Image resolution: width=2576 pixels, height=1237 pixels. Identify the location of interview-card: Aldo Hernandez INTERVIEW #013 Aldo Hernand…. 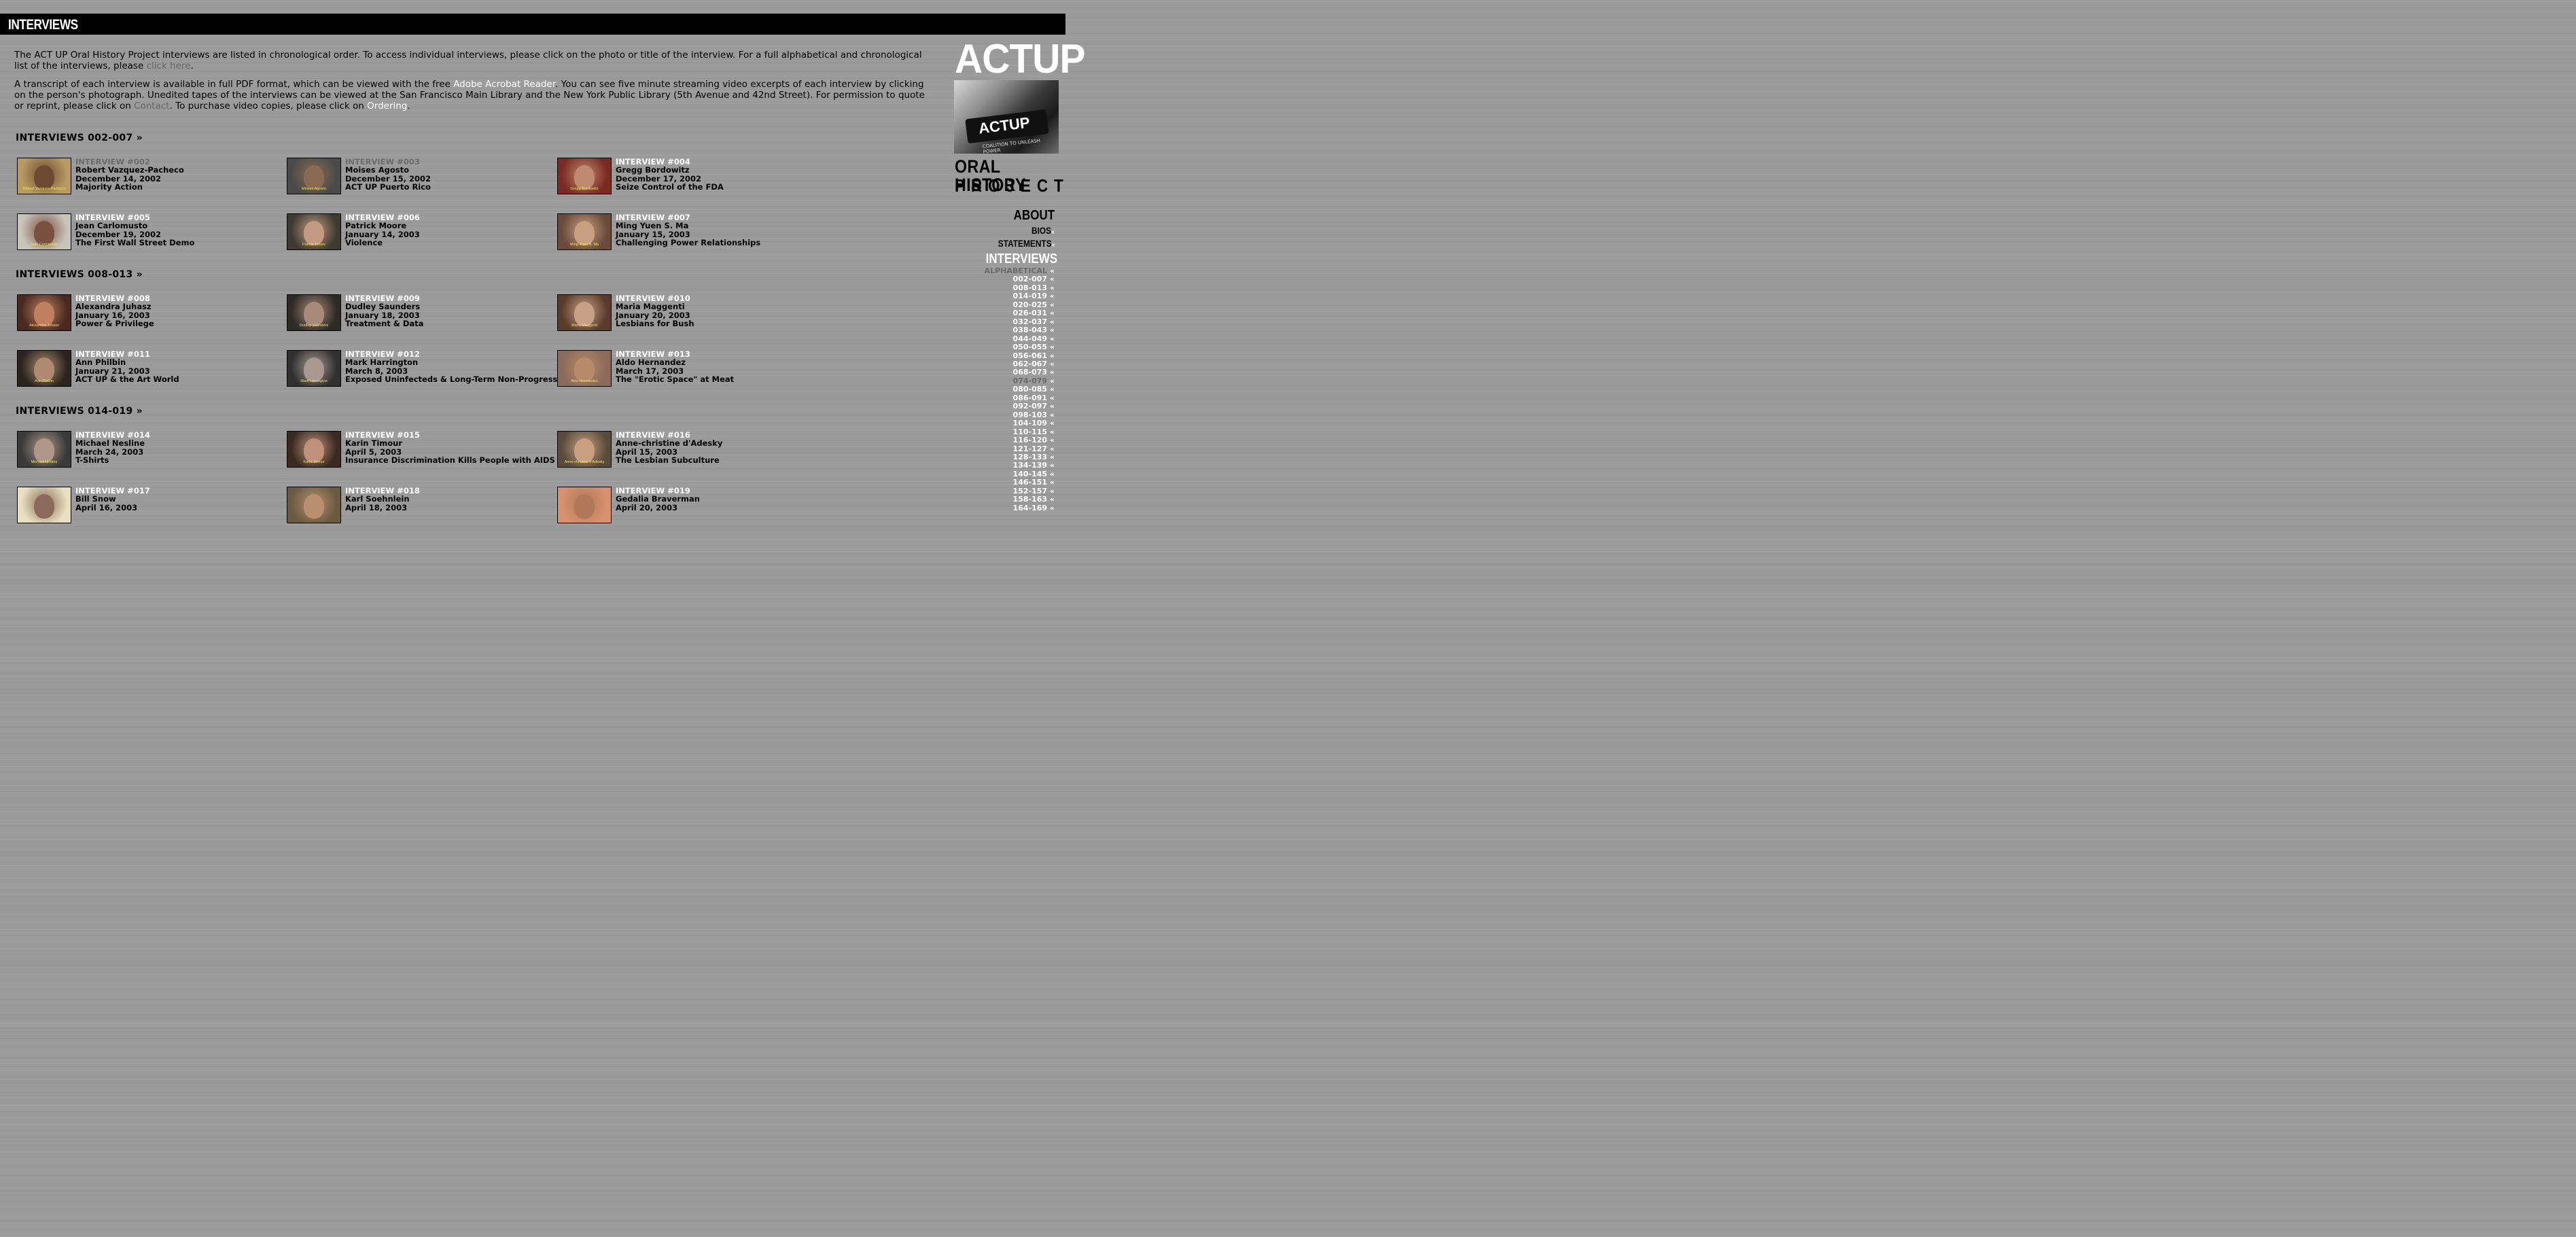
(693, 369).